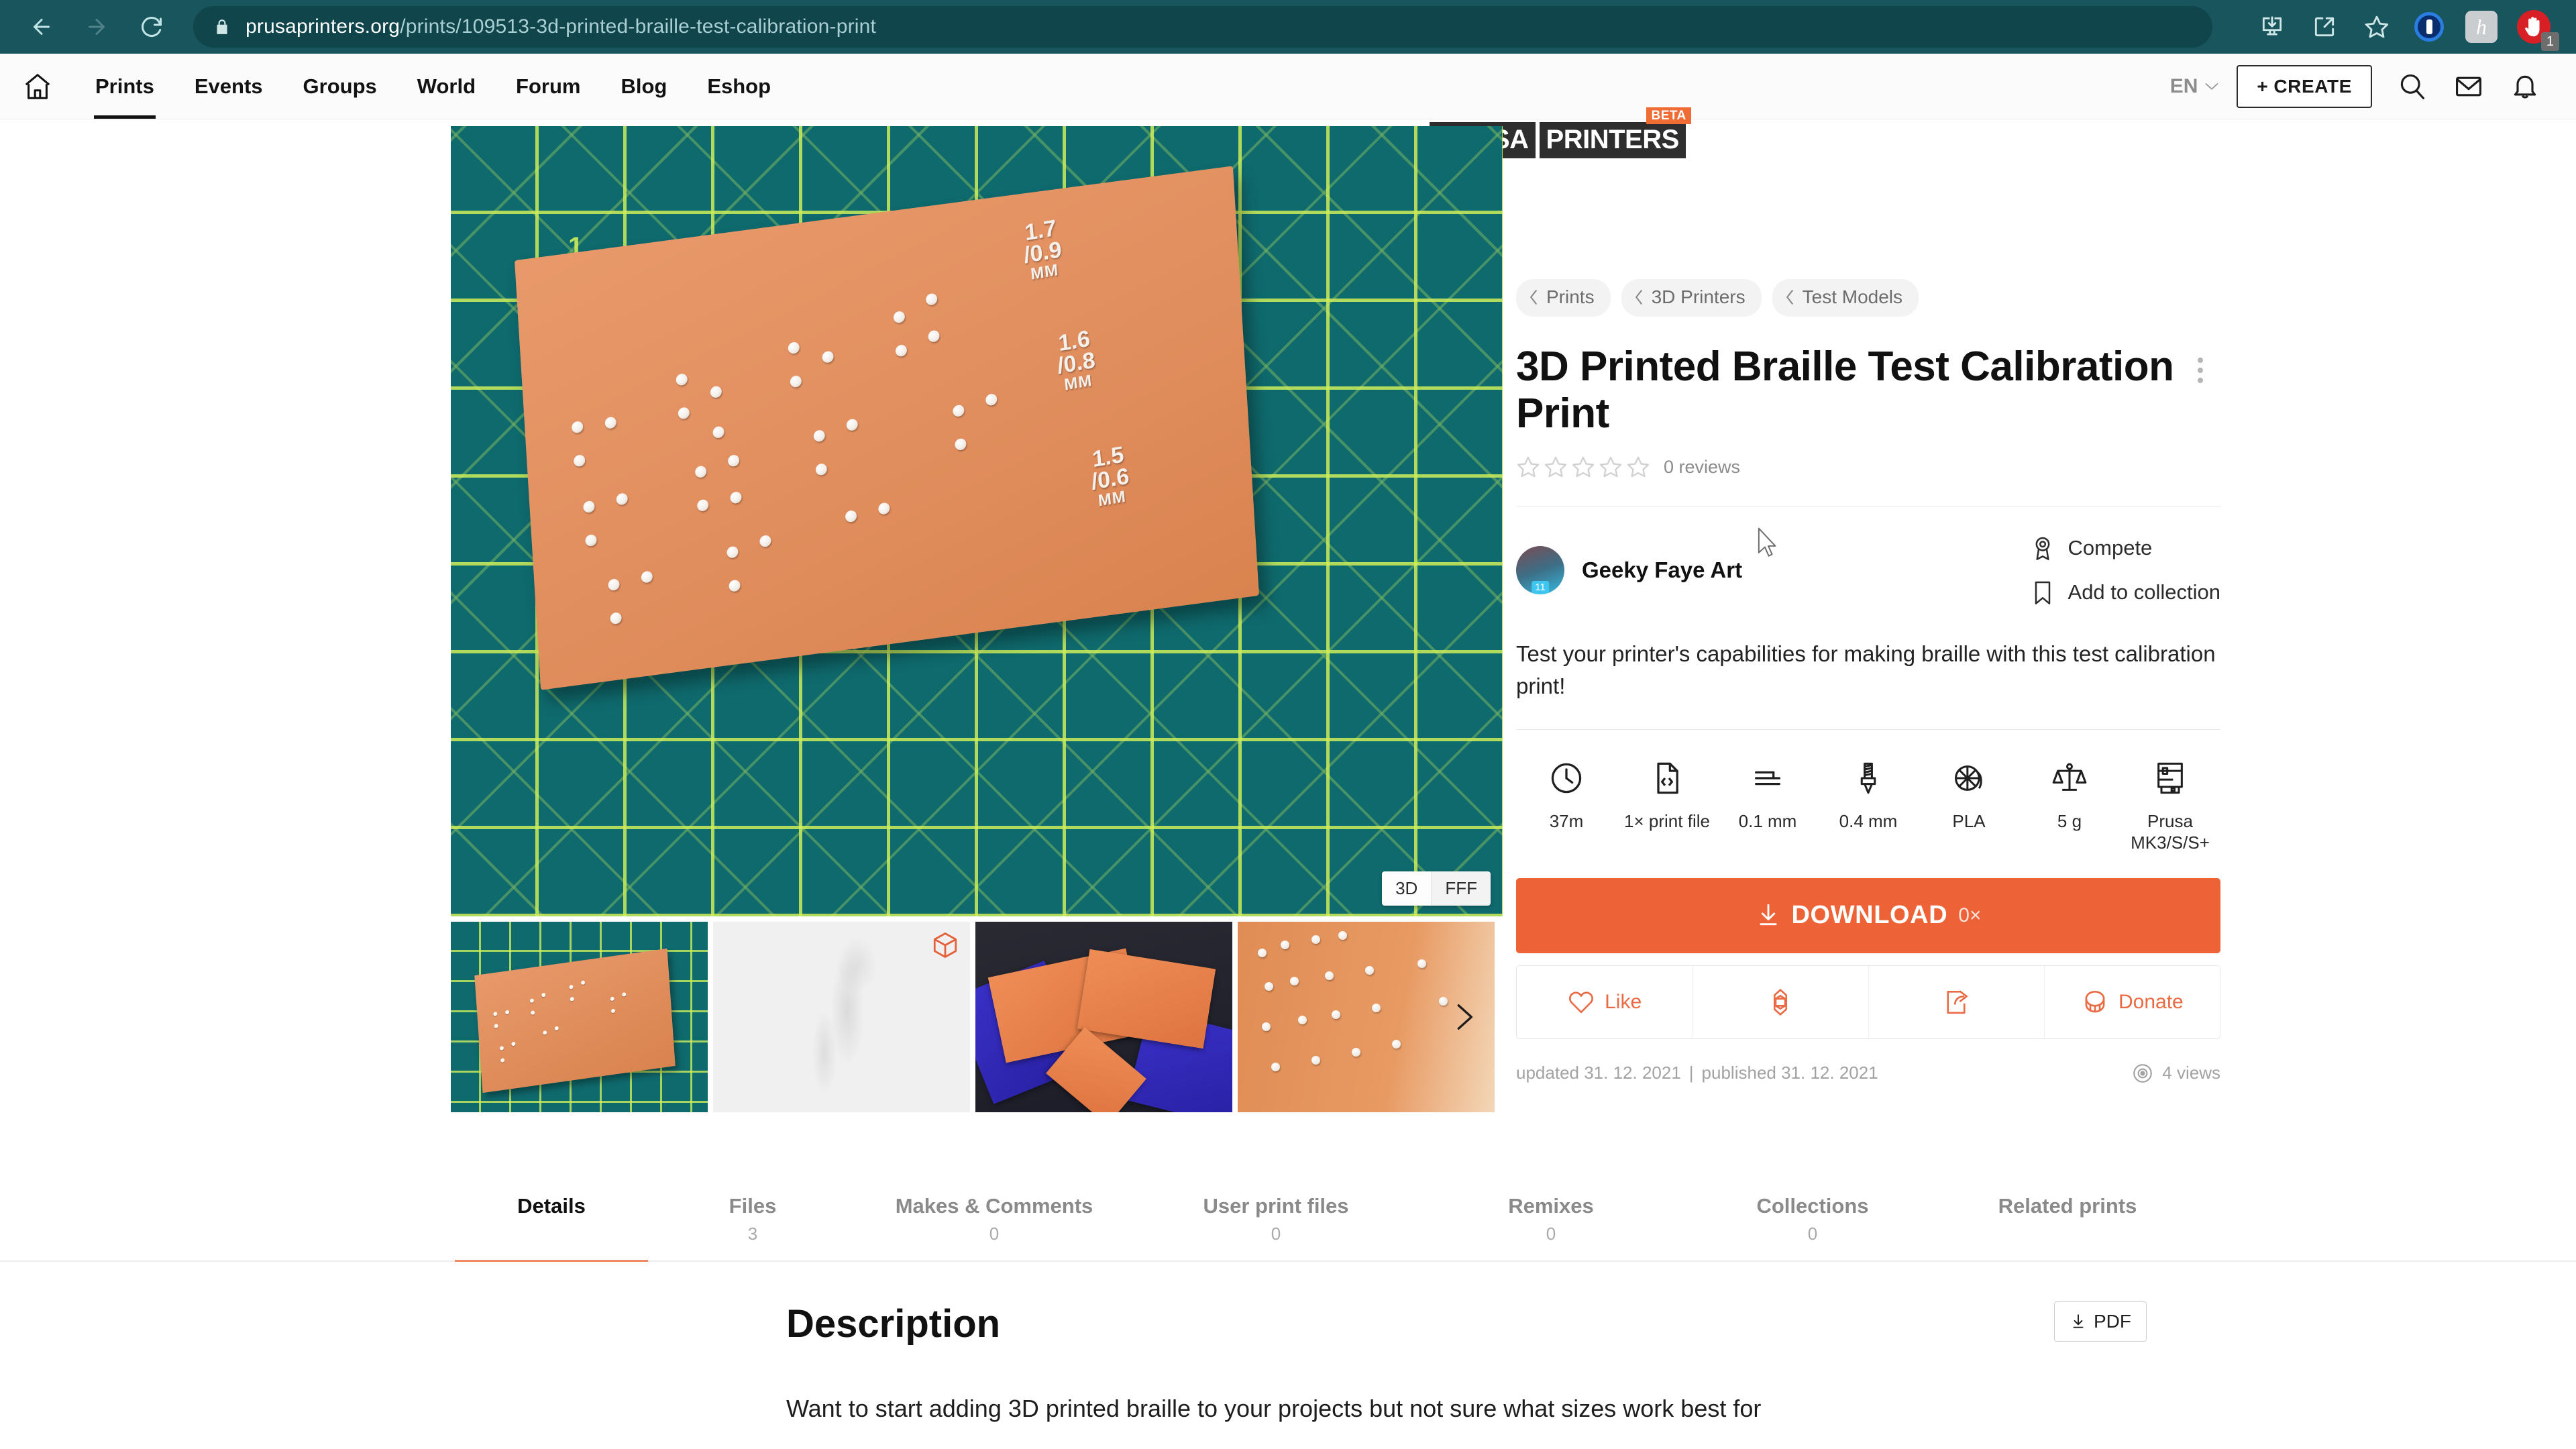 This screenshot has width=2576, height=1449. What do you see at coordinates (643, 86) in the screenshot?
I see `nav-item-blog: Blog` at bounding box center [643, 86].